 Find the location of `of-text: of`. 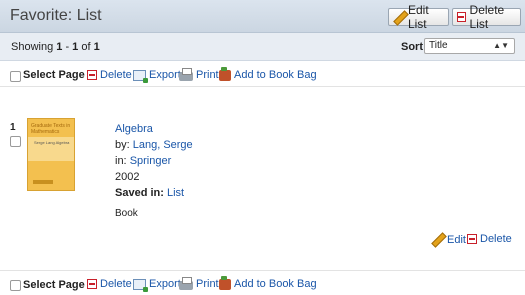

of-text: of is located at coordinates (86, 47).